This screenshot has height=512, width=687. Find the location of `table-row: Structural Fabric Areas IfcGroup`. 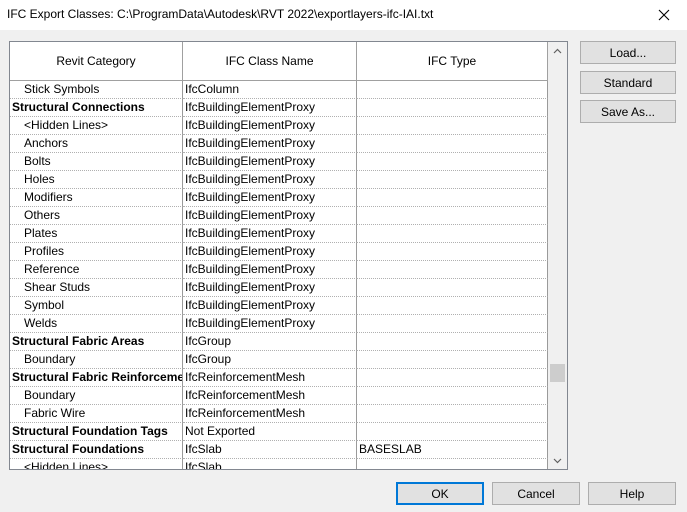

table-row: Structural Fabric Areas IfcGroup is located at coordinates (279, 342).